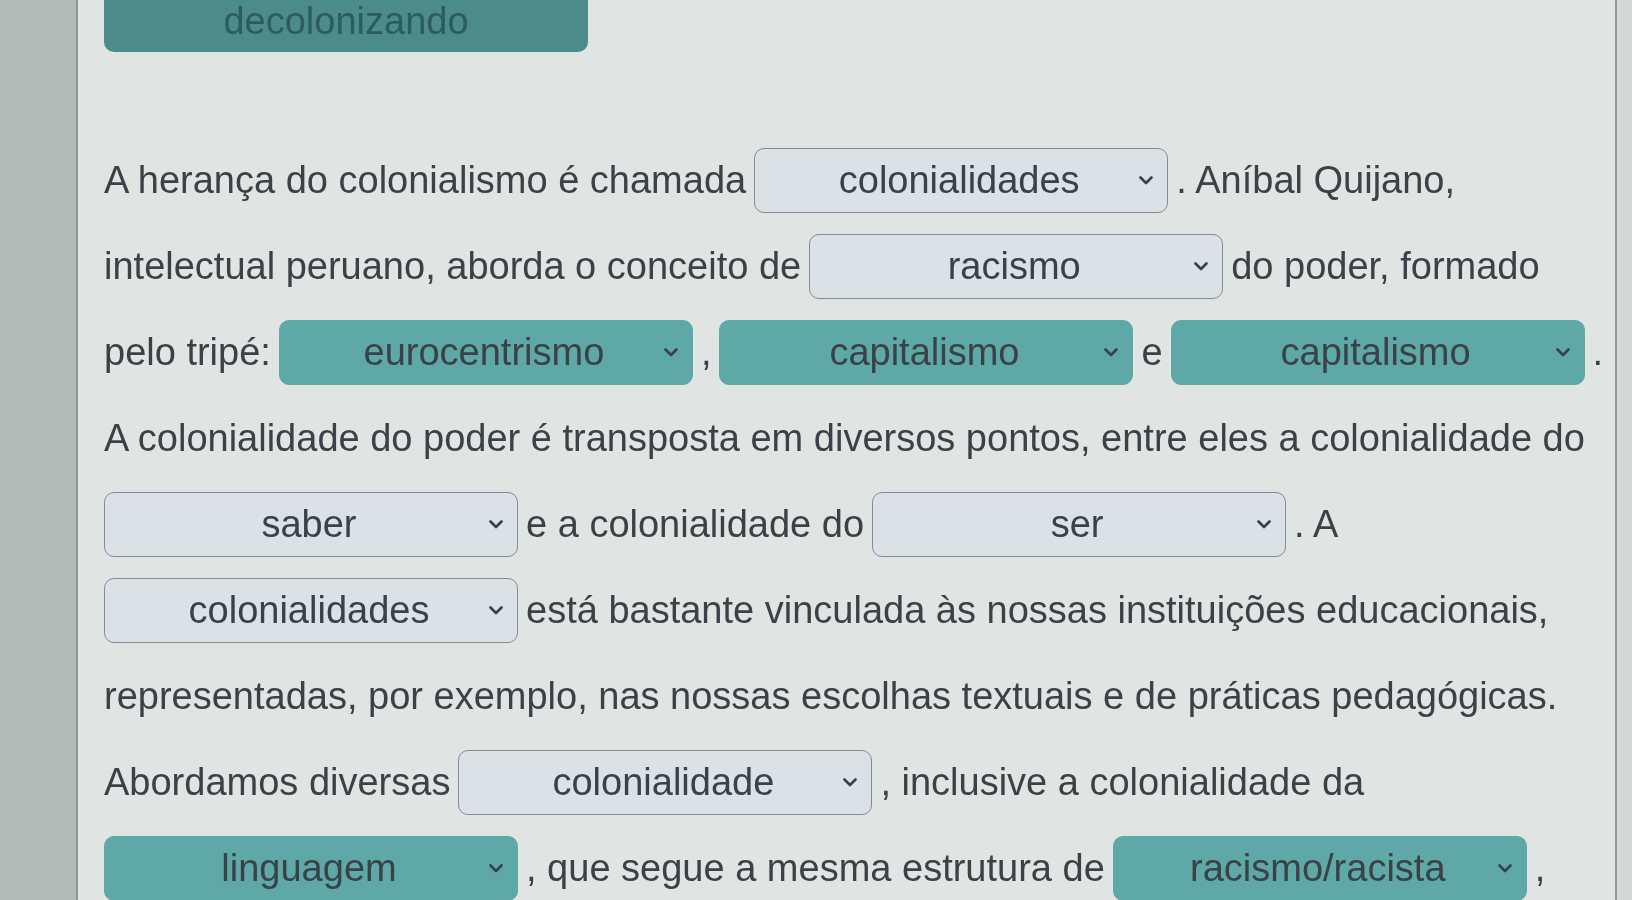  What do you see at coordinates (187, 352) in the screenshot?
I see `passage-text: pelo tripé:` at bounding box center [187, 352].